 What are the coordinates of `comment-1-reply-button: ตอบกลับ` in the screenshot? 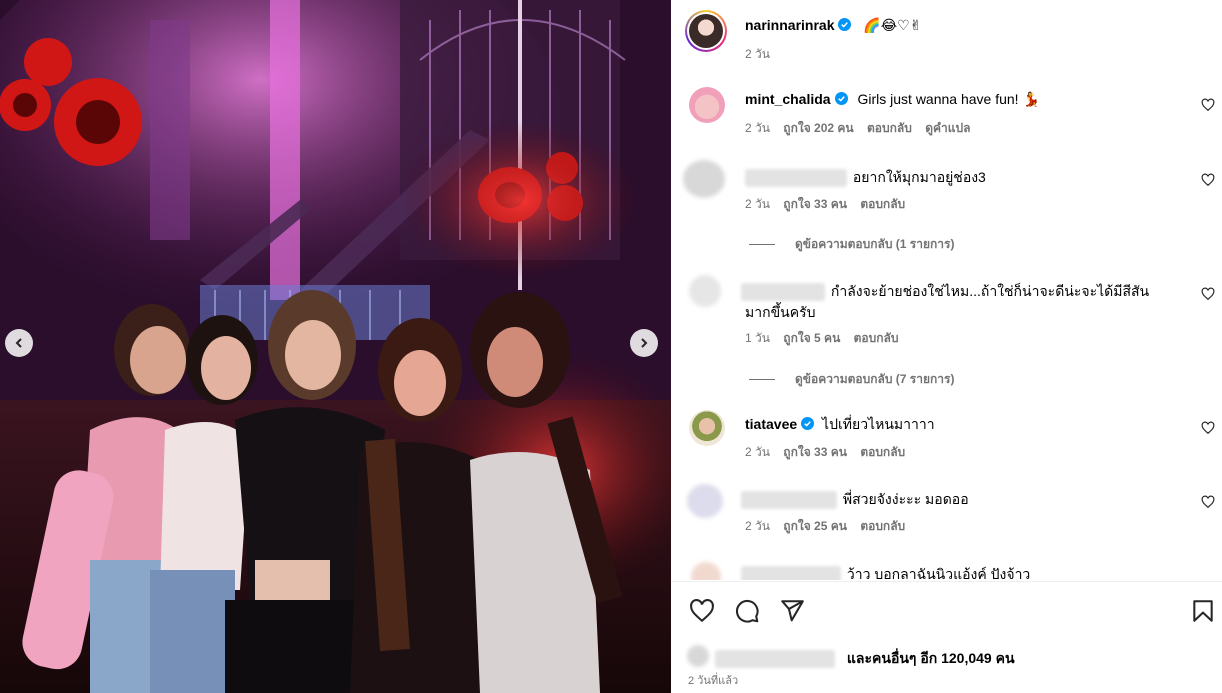 It's located at (889, 128).